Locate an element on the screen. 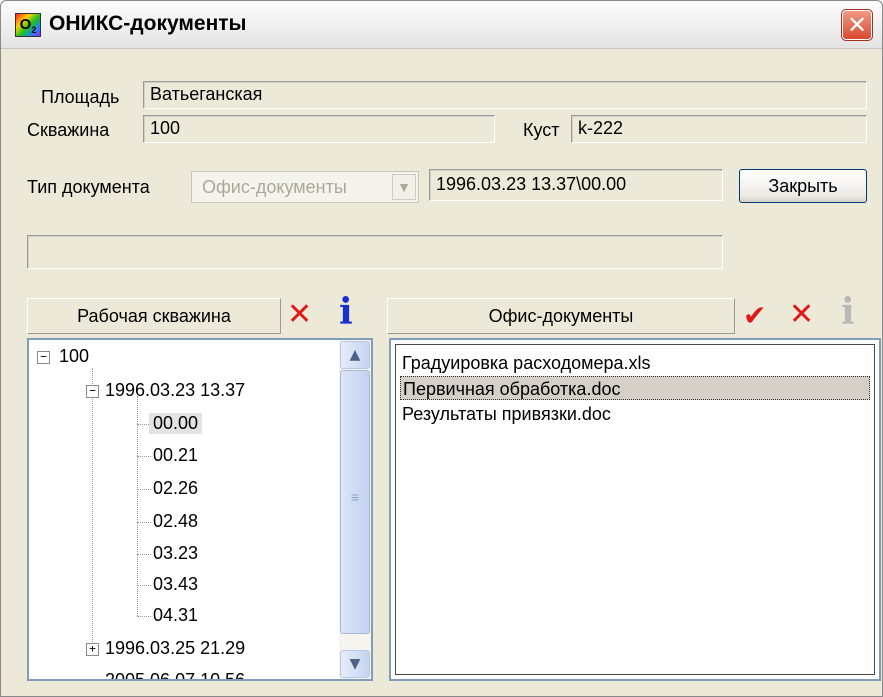 The height and width of the screenshot is (697, 883). tree-scrollbar: ▲ ≡ ▼ is located at coordinates (355, 509).